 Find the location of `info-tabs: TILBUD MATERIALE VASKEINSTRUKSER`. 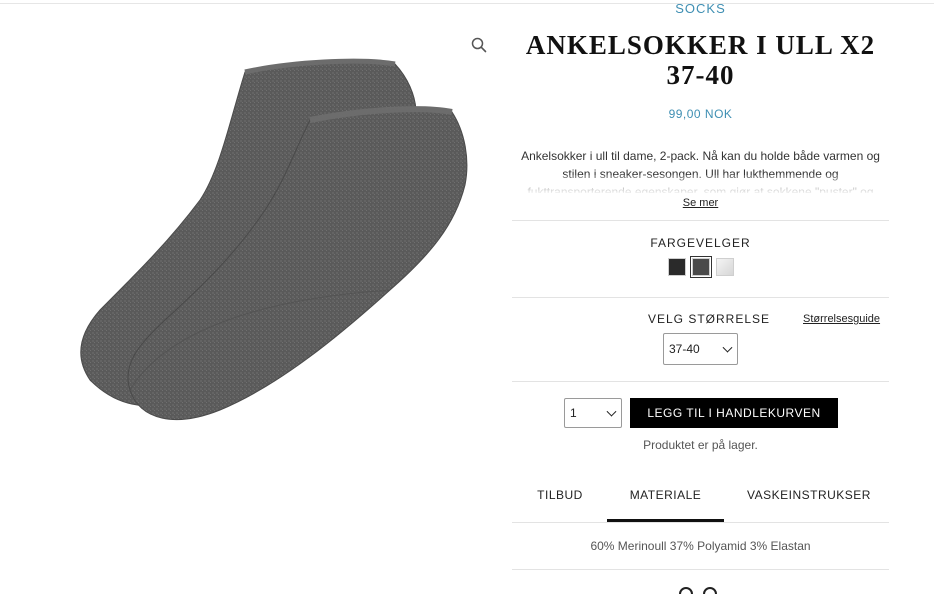

info-tabs: TILBUD MATERIALE VASKEINSTRUKSER is located at coordinates (700, 506).